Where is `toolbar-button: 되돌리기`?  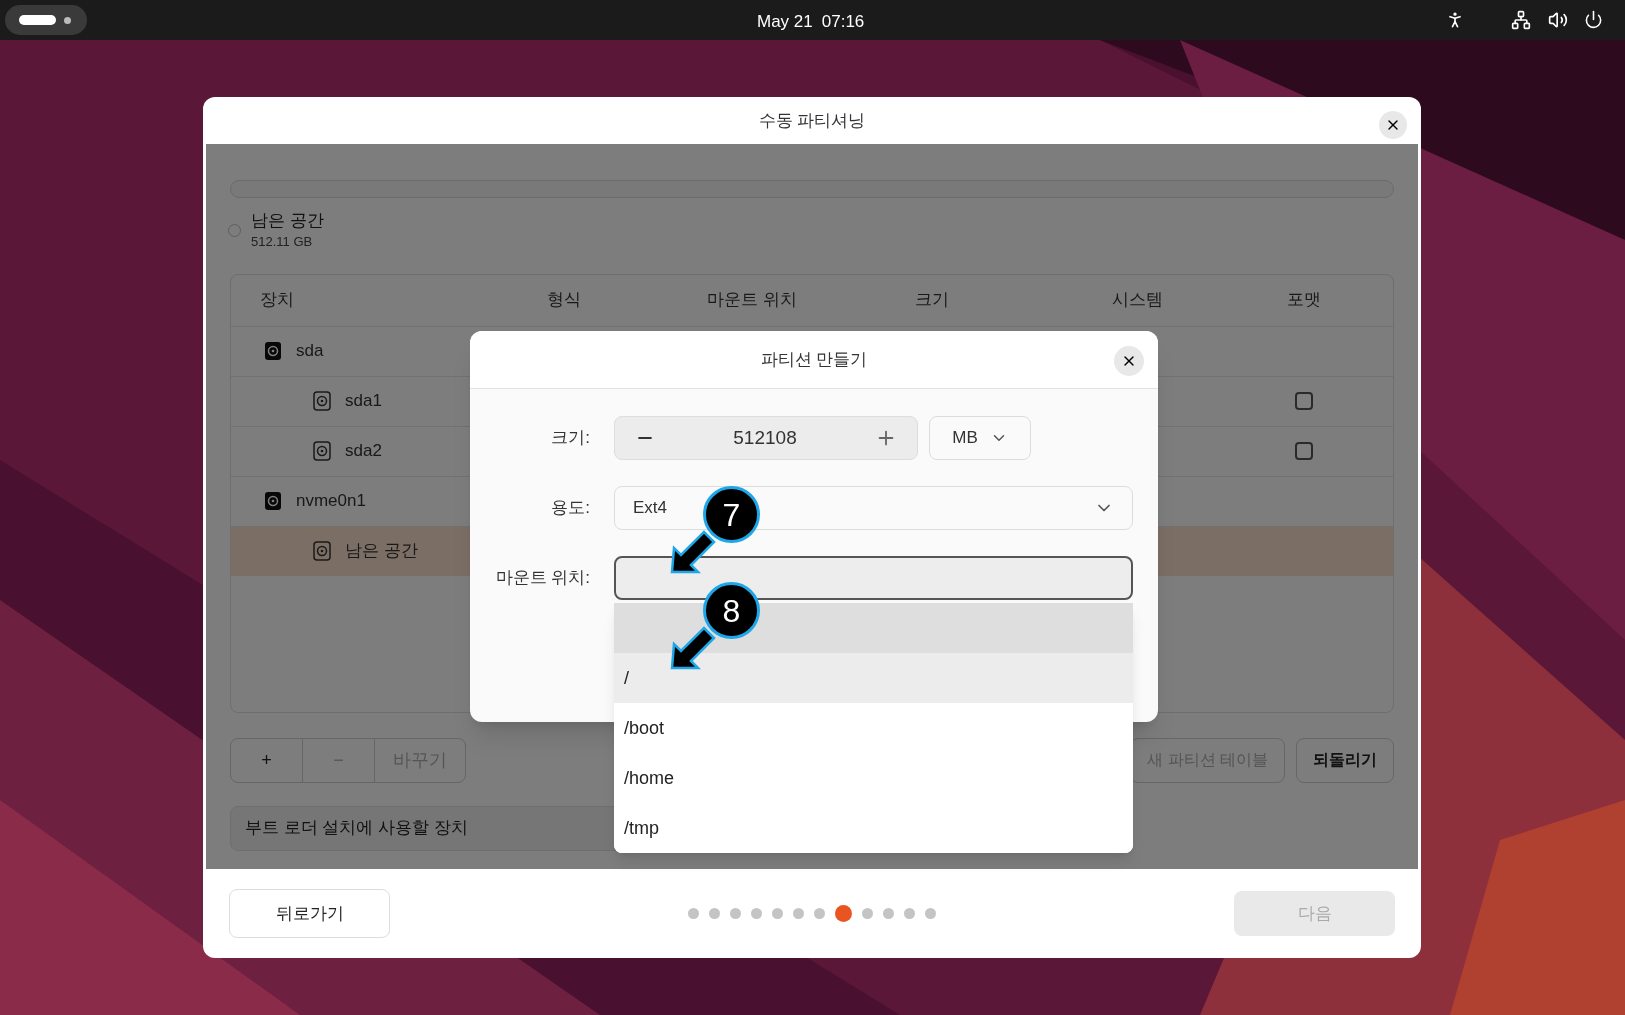 toolbar-button: 되돌리기 is located at coordinates (1345, 760).